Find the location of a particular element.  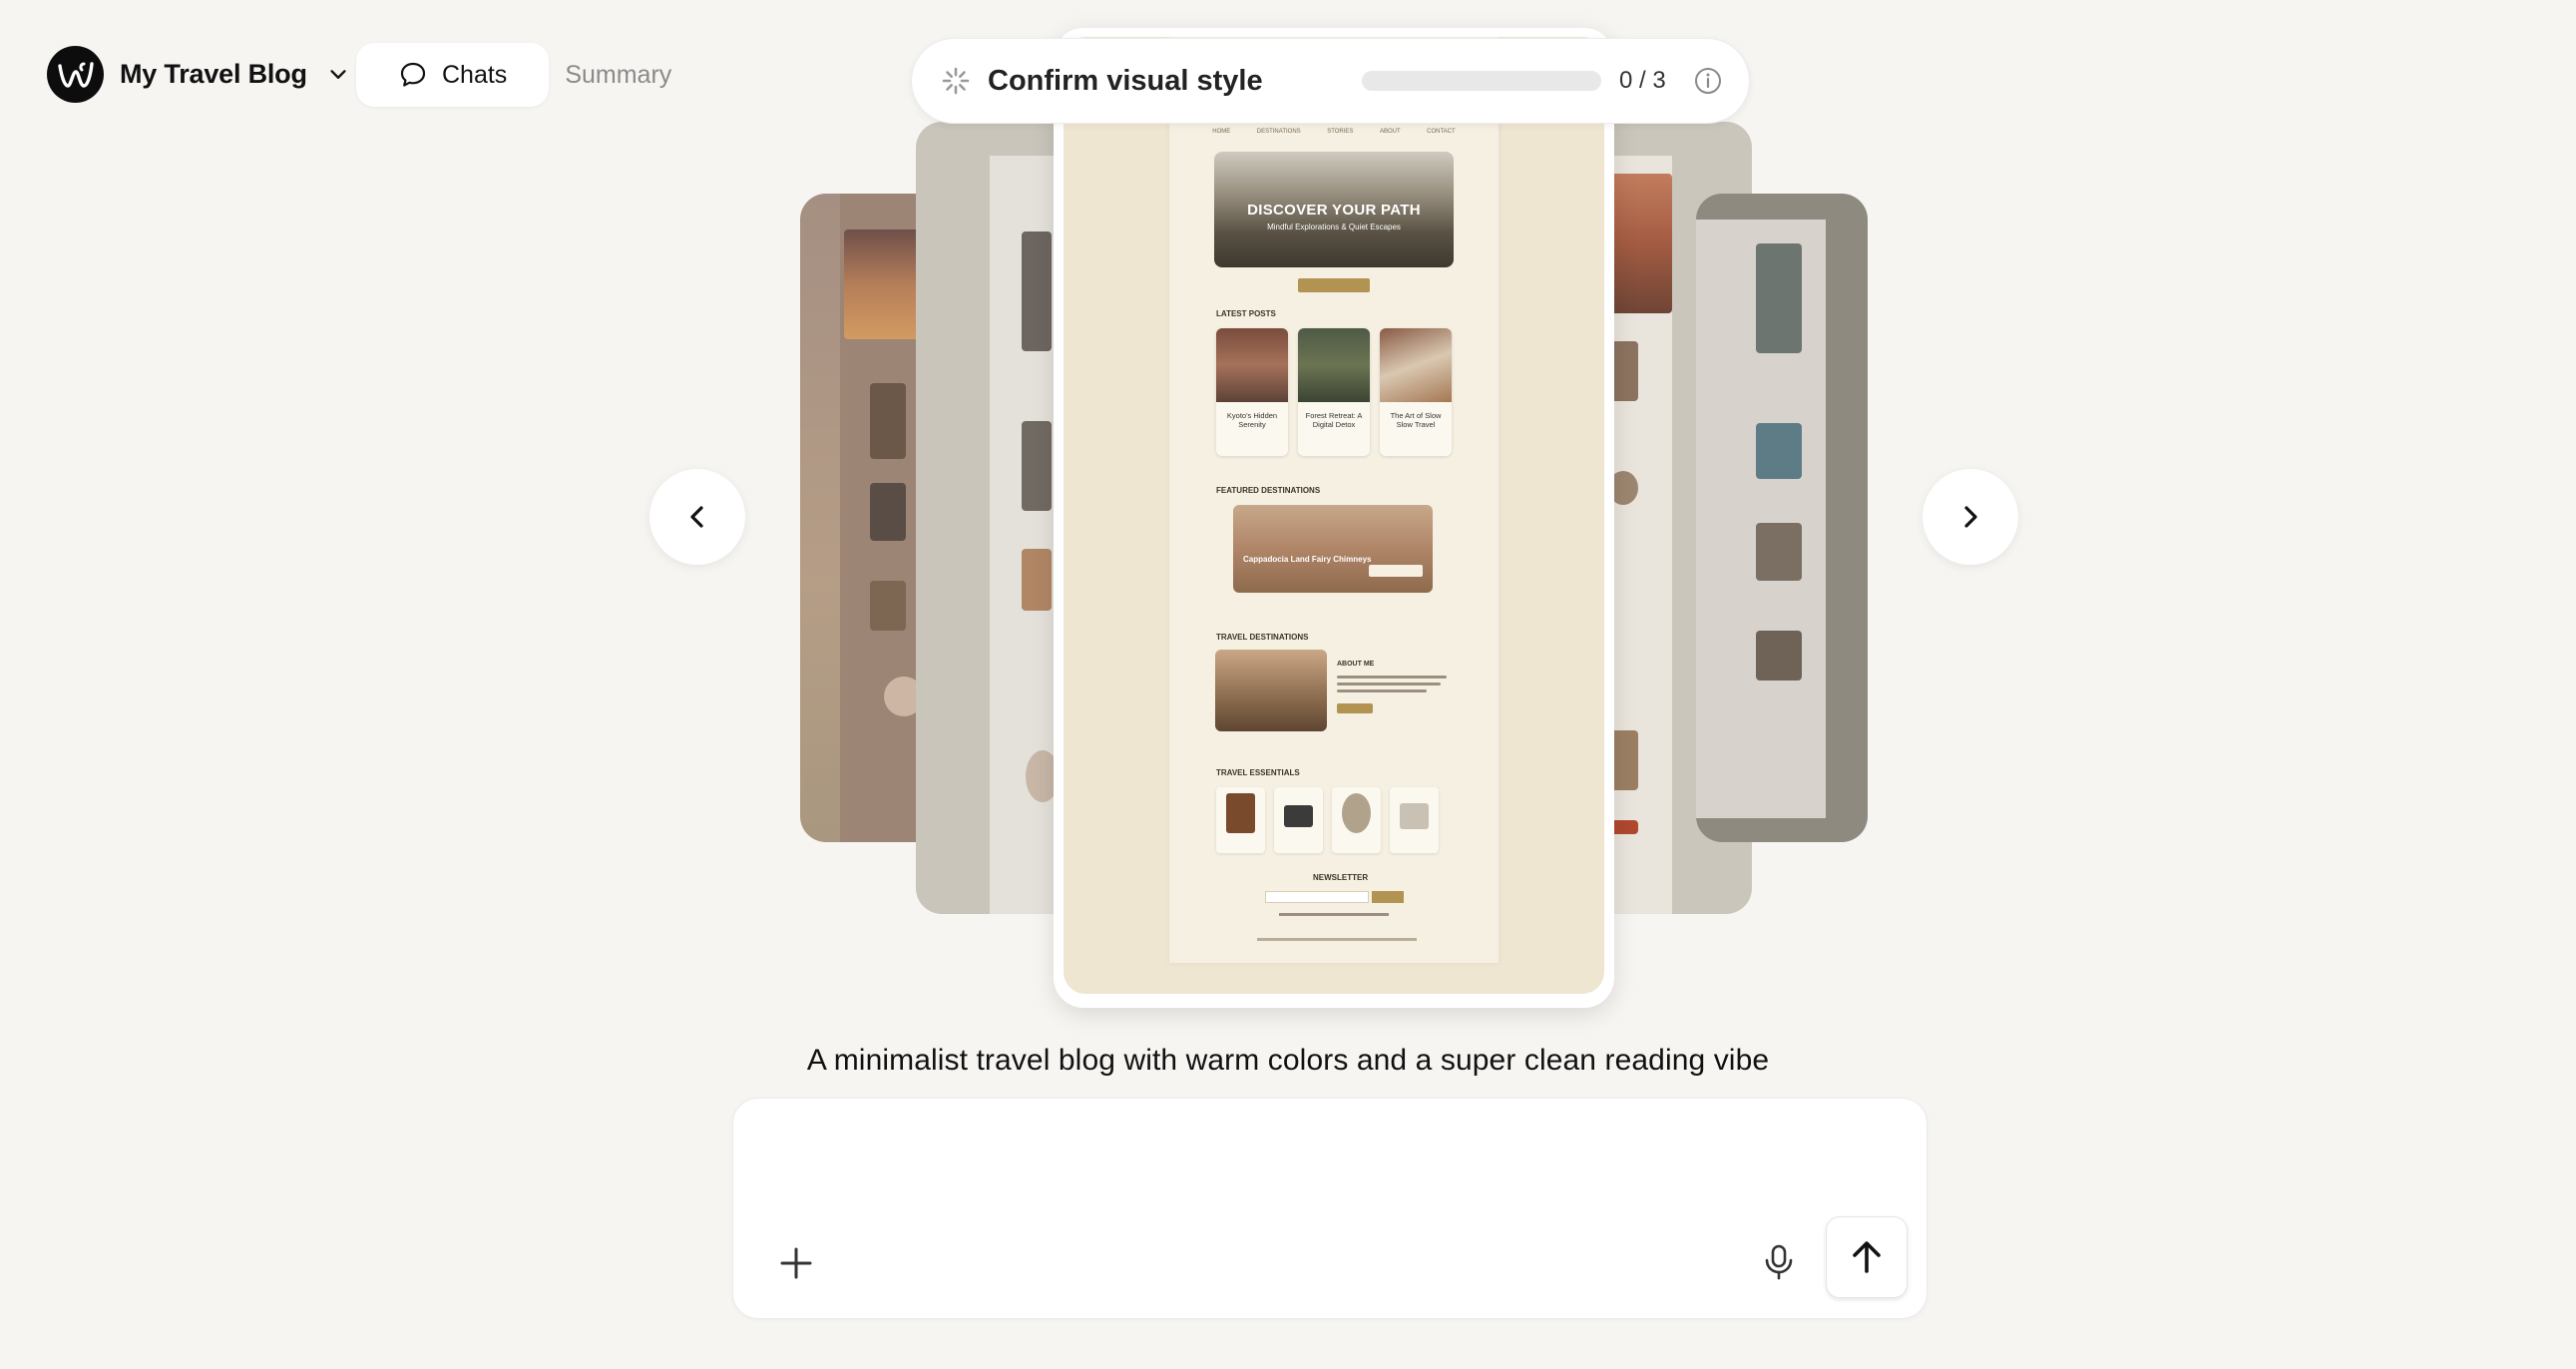

chevron-right-icon is located at coordinates (1970, 517).